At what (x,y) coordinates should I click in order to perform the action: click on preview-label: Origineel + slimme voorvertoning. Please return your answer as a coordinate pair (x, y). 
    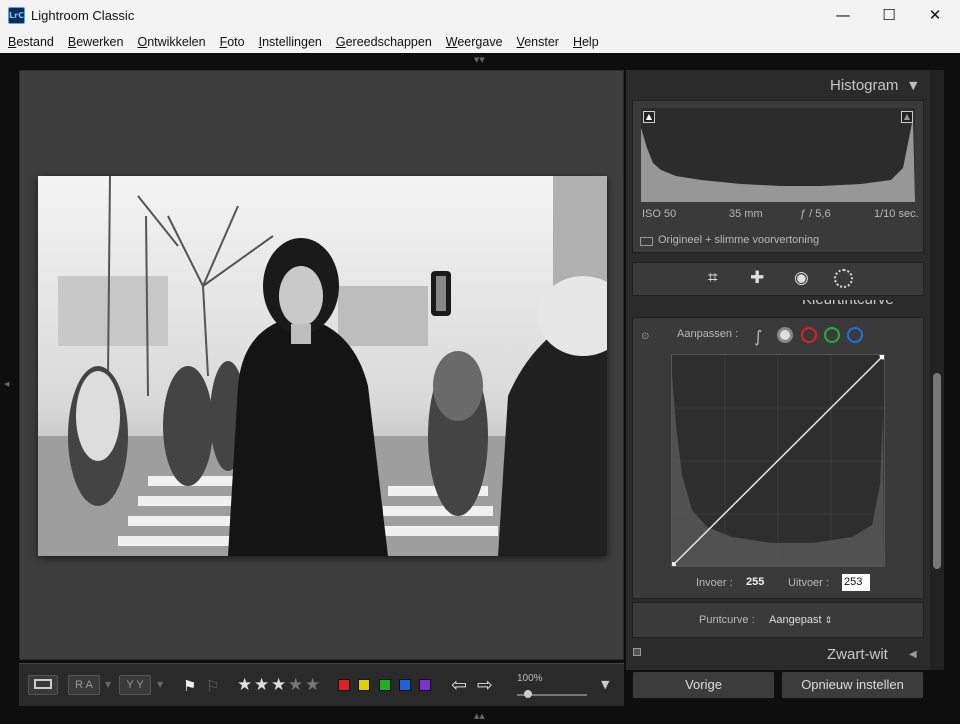
    Looking at the image, I should click on (739, 240).